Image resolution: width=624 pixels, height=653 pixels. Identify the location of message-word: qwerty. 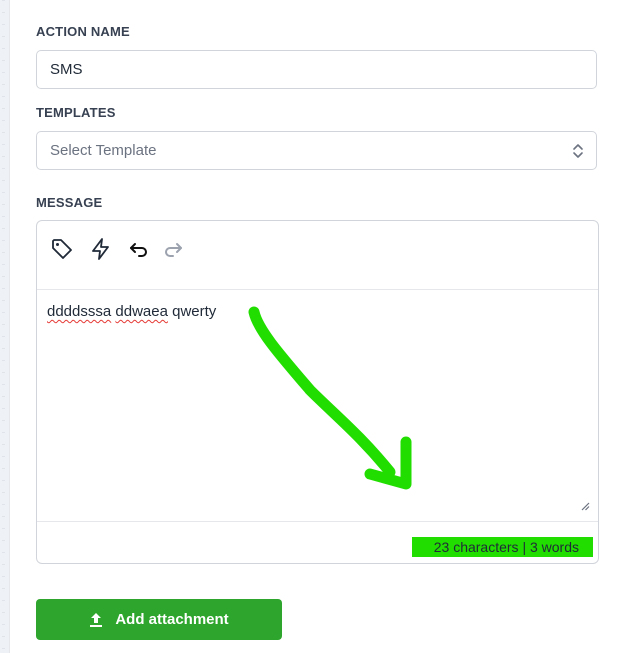
(194, 311).